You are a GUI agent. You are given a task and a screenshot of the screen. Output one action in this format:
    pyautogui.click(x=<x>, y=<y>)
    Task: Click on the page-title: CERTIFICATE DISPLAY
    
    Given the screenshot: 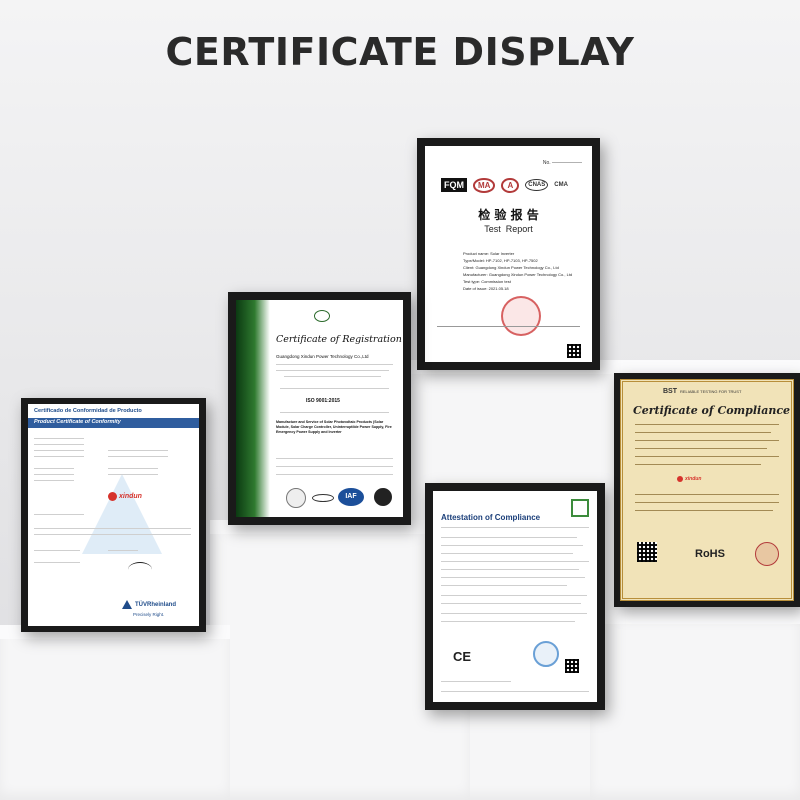 What is the action you would take?
    pyautogui.click(x=400, y=52)
    